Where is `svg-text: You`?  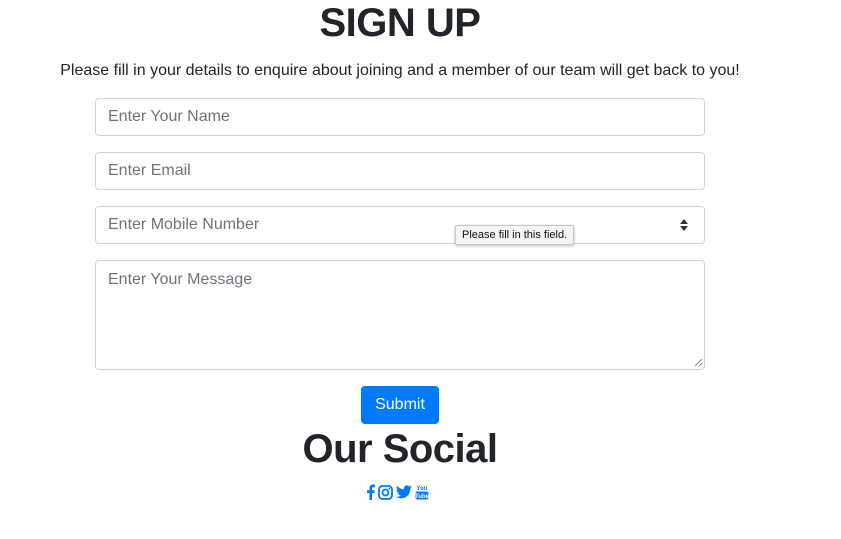
svg-text: You is located at coordinates (422, 489).